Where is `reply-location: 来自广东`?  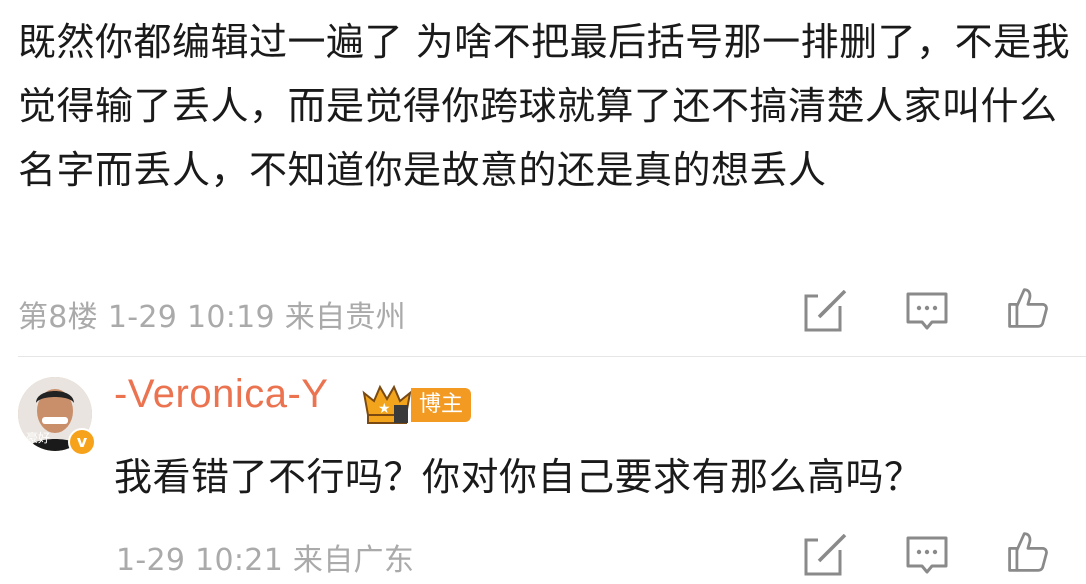
reply-location: 来自广东 is located at coordinates (353, 560).